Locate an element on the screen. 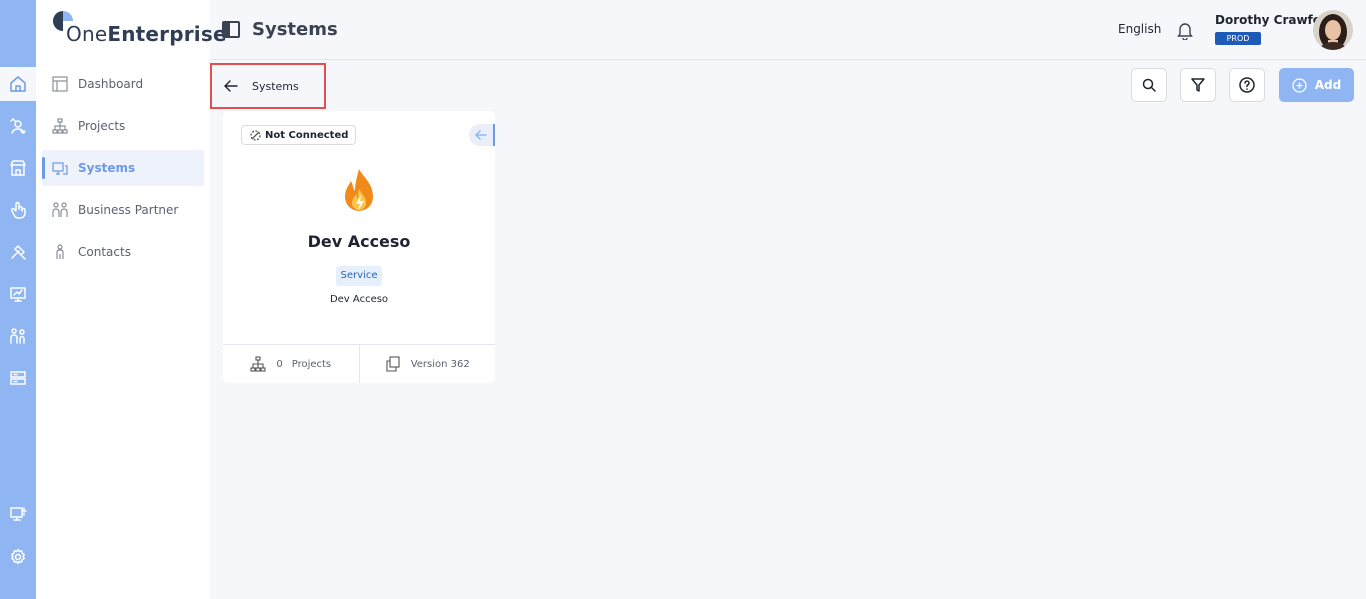 This screenshot has height=599, width=1366. sidebar-item-contacts: Contacts is located at coordinates (123, 252).